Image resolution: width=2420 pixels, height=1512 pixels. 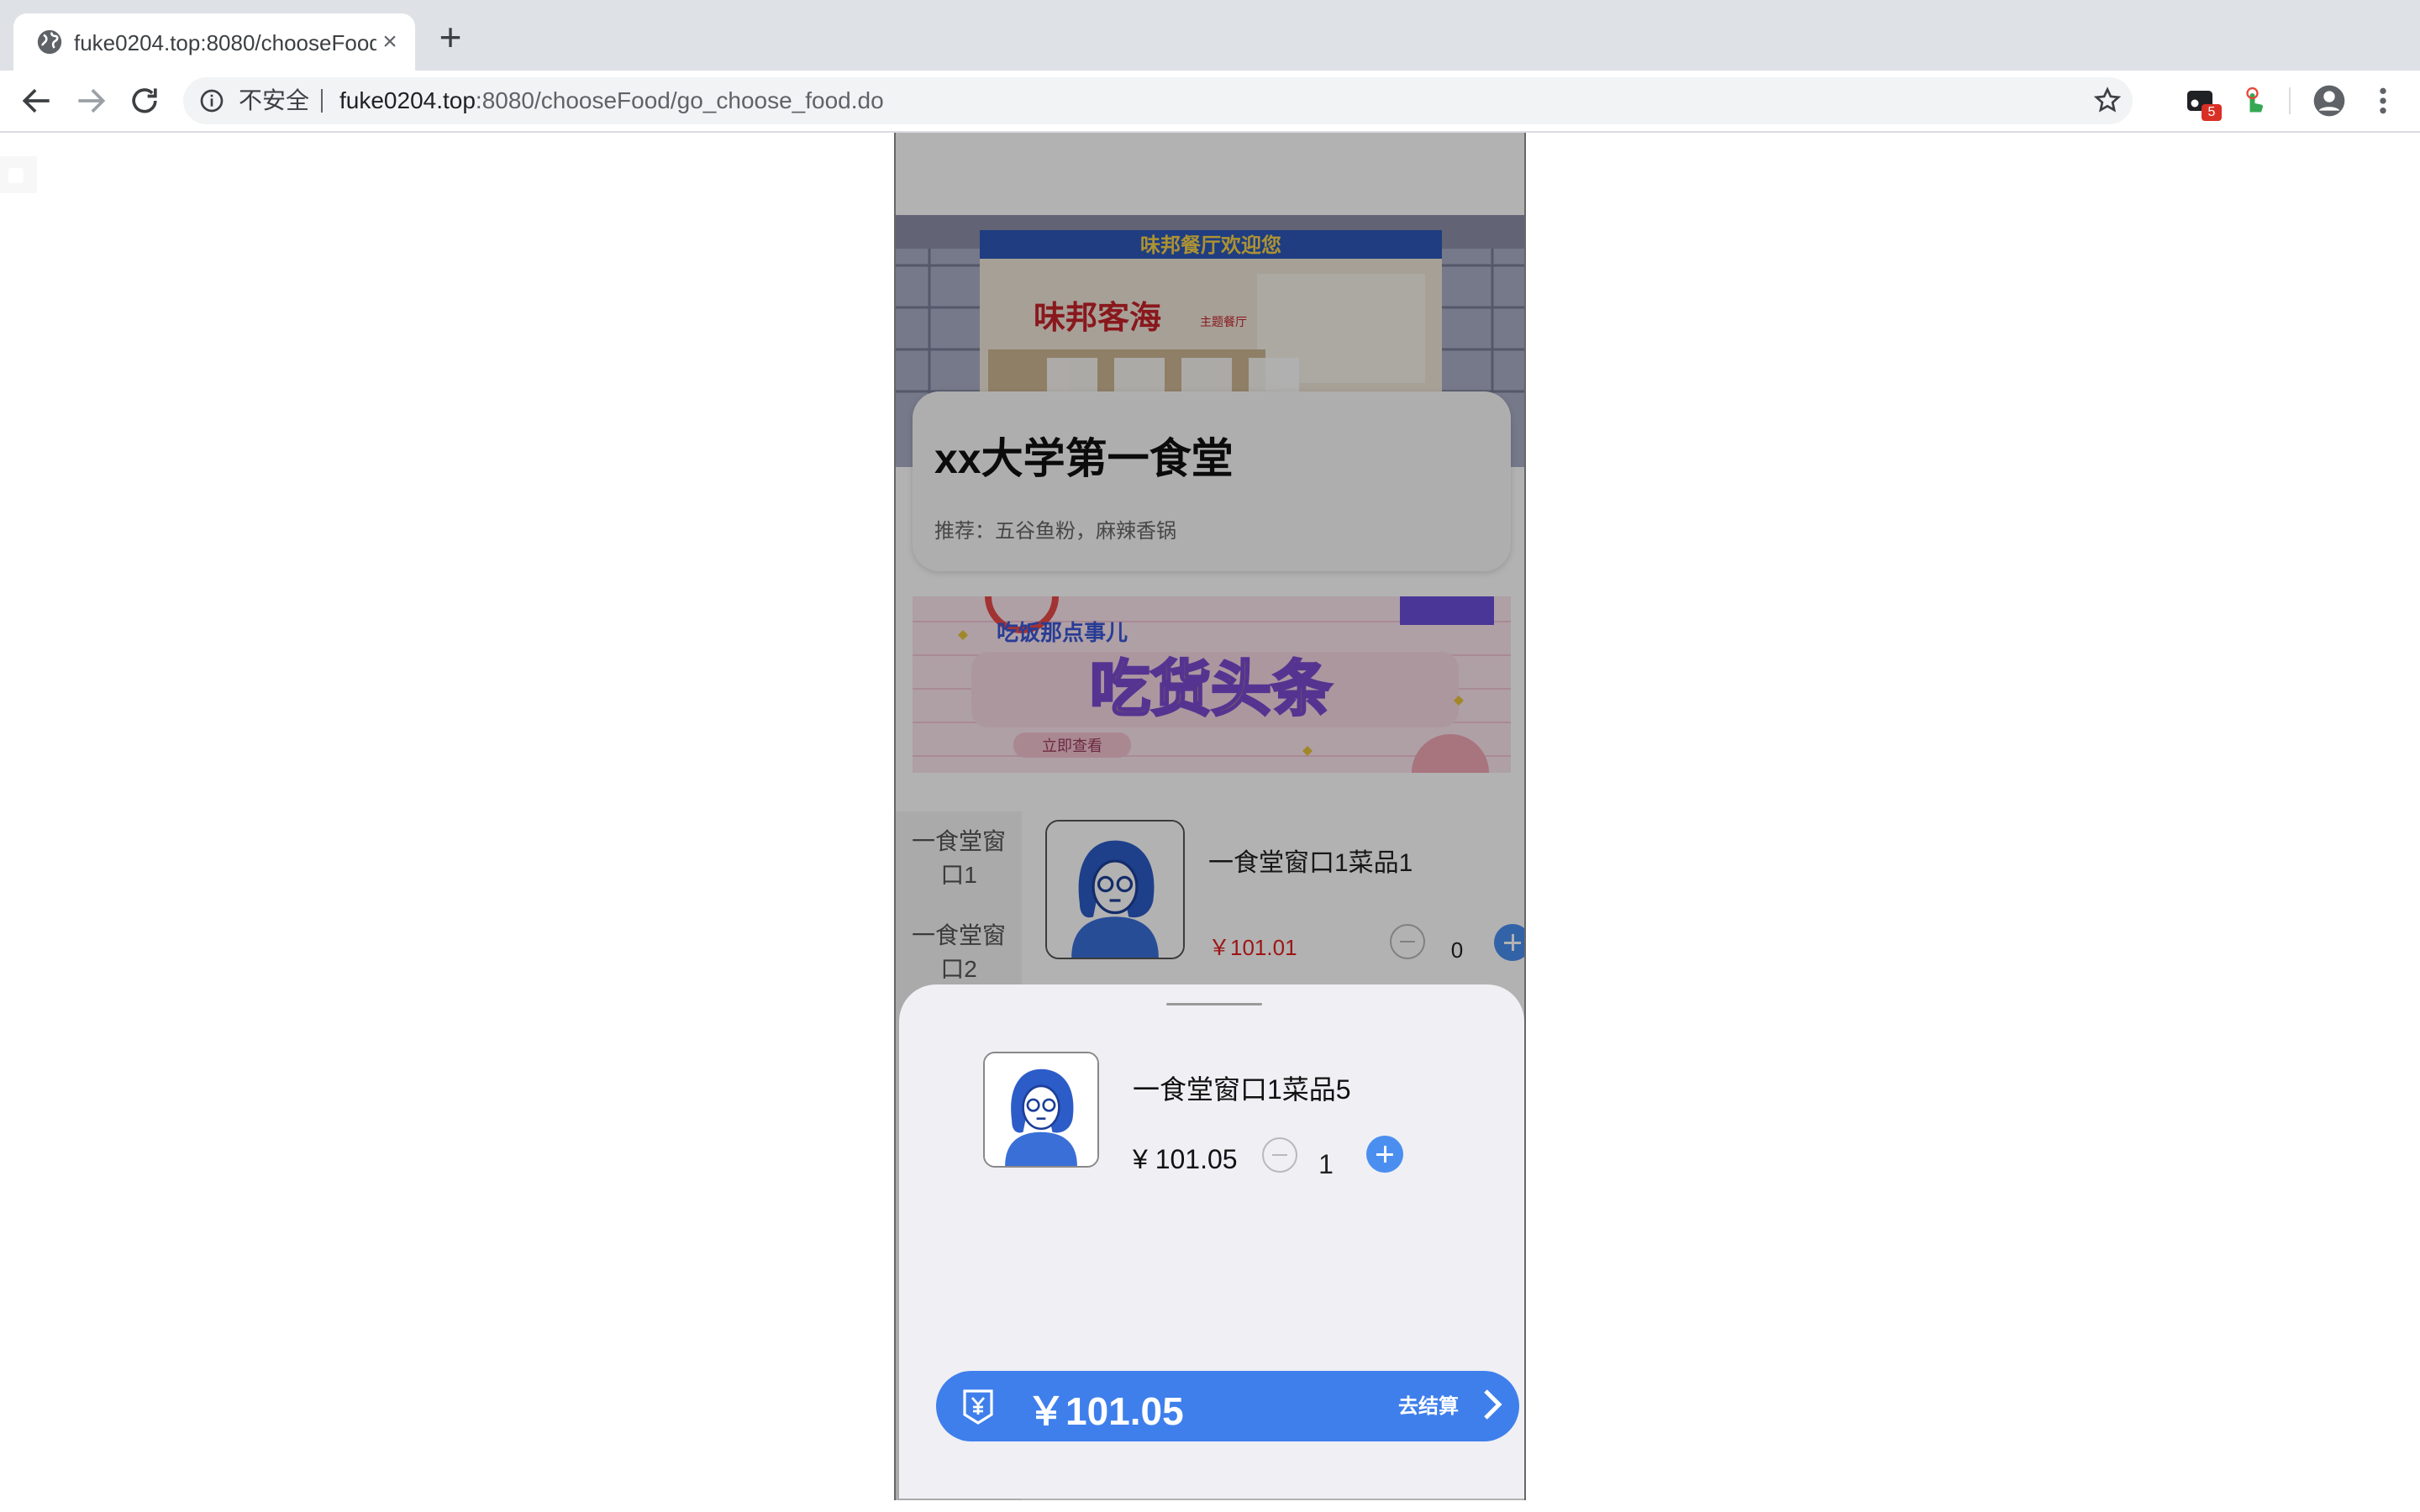 What do you see at coordinates (679, 100) in the screenshot?
I see `url-path: :8080/chooseFood/go_choose_food.do` at bounding box center [679, 100].